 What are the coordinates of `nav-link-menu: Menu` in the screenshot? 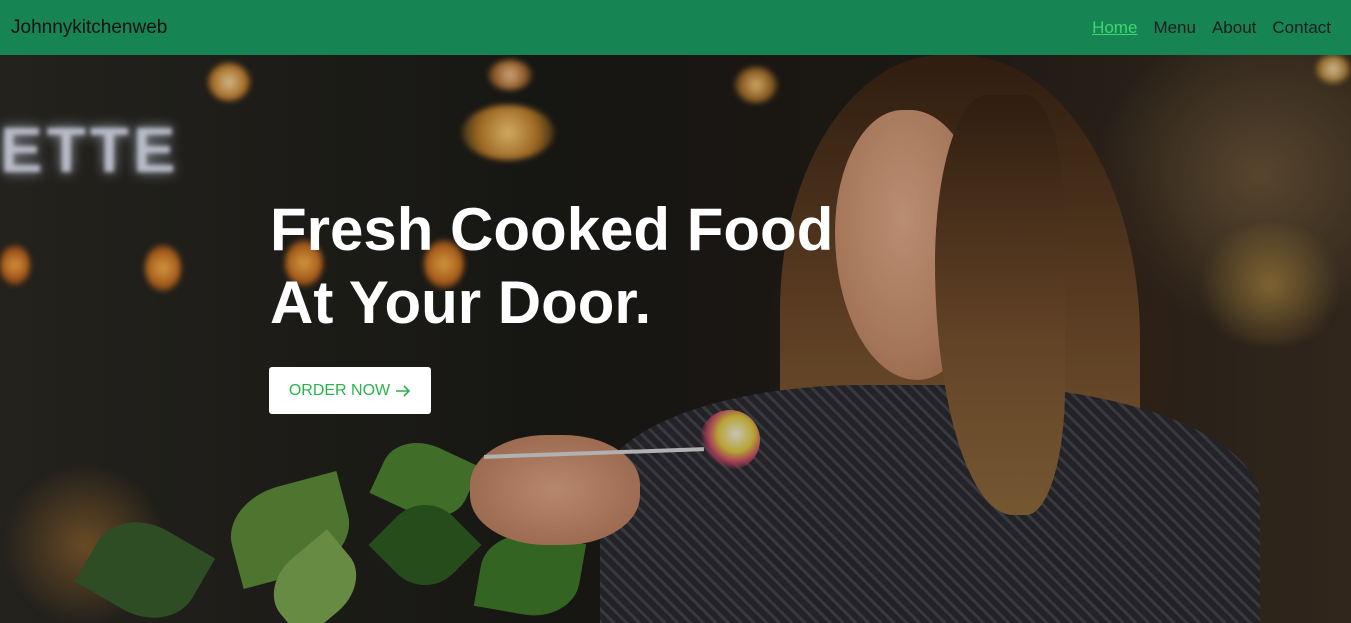 It's located at (1174, 28).